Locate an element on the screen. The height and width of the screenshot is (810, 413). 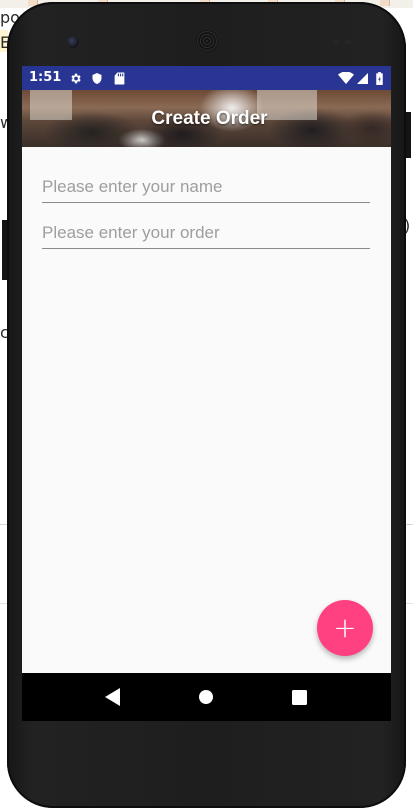
plus-icon: + is located at coordinates (345, 627).